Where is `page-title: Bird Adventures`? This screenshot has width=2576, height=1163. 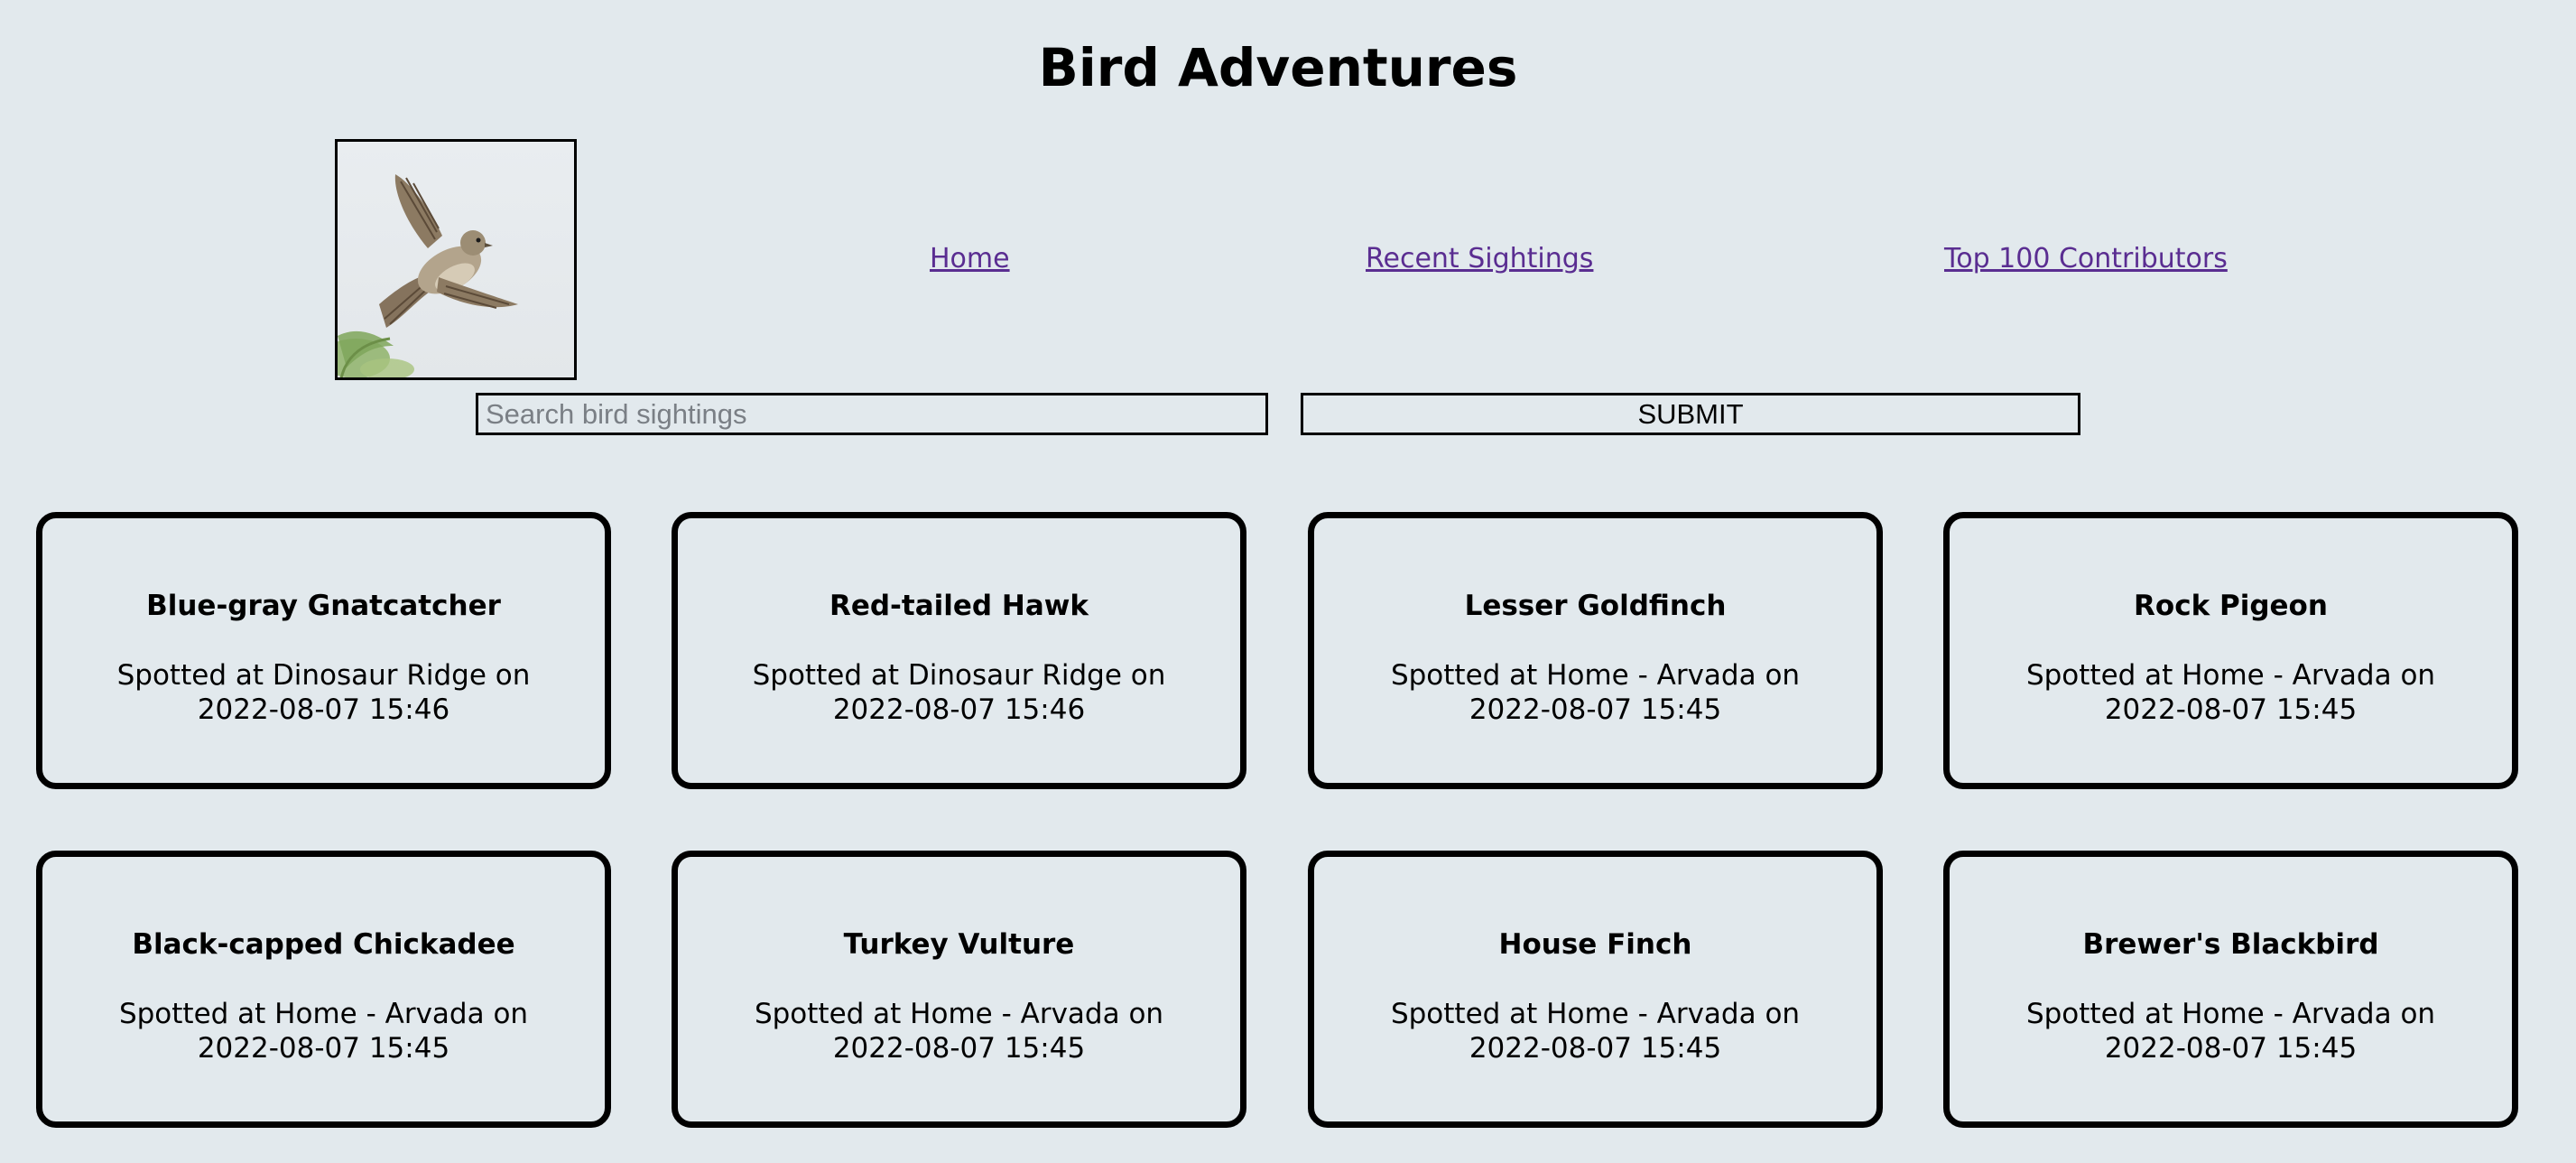
page-title: Bird Adventures is located at coordinates (1278, 67).